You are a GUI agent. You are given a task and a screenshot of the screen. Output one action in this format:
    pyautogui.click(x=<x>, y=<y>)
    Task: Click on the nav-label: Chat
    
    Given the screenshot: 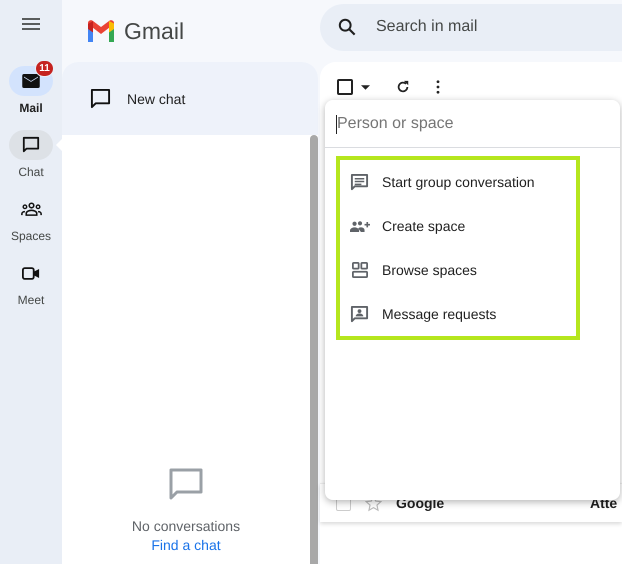 What is the action you would take?
    pyautogui.click(x=31, y=172)
    